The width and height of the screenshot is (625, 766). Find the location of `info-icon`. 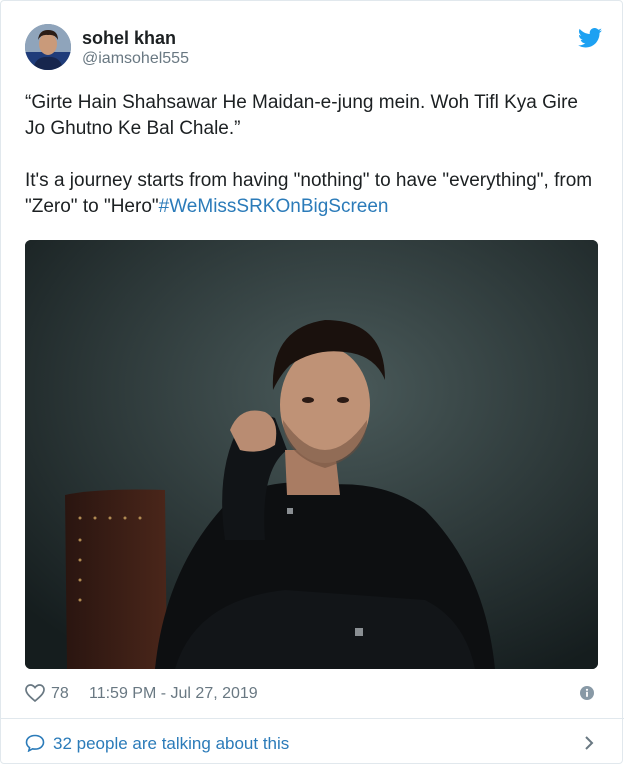

info-icon is located at coordinates (587, 693).